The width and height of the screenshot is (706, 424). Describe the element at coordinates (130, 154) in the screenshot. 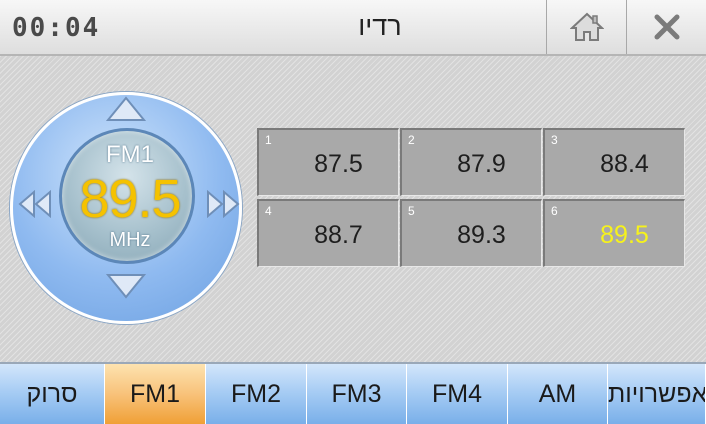

I see `band-label: FM1` at that location.